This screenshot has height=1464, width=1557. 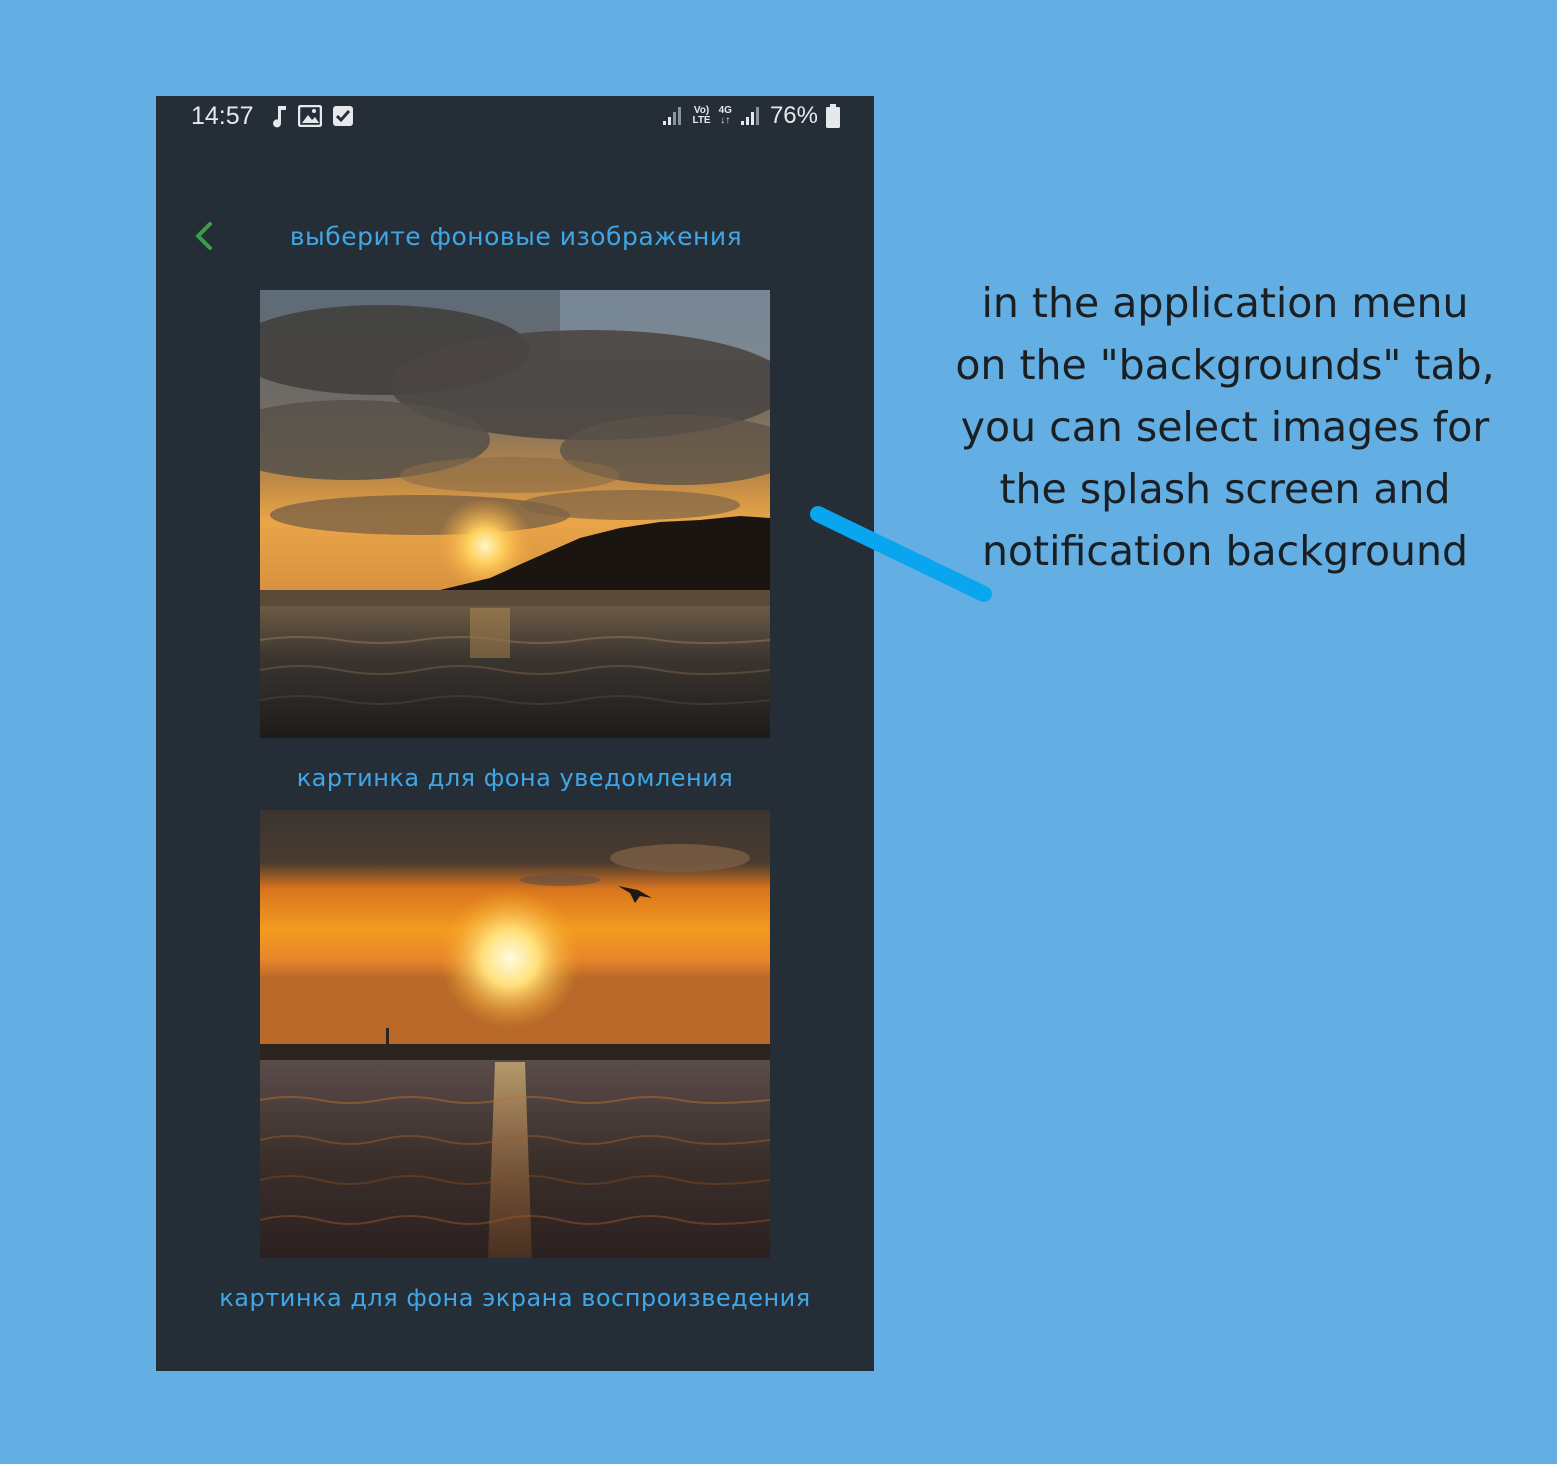 I want to click on annotation-line-3: you can select images for, so click(x=1225, y=427).